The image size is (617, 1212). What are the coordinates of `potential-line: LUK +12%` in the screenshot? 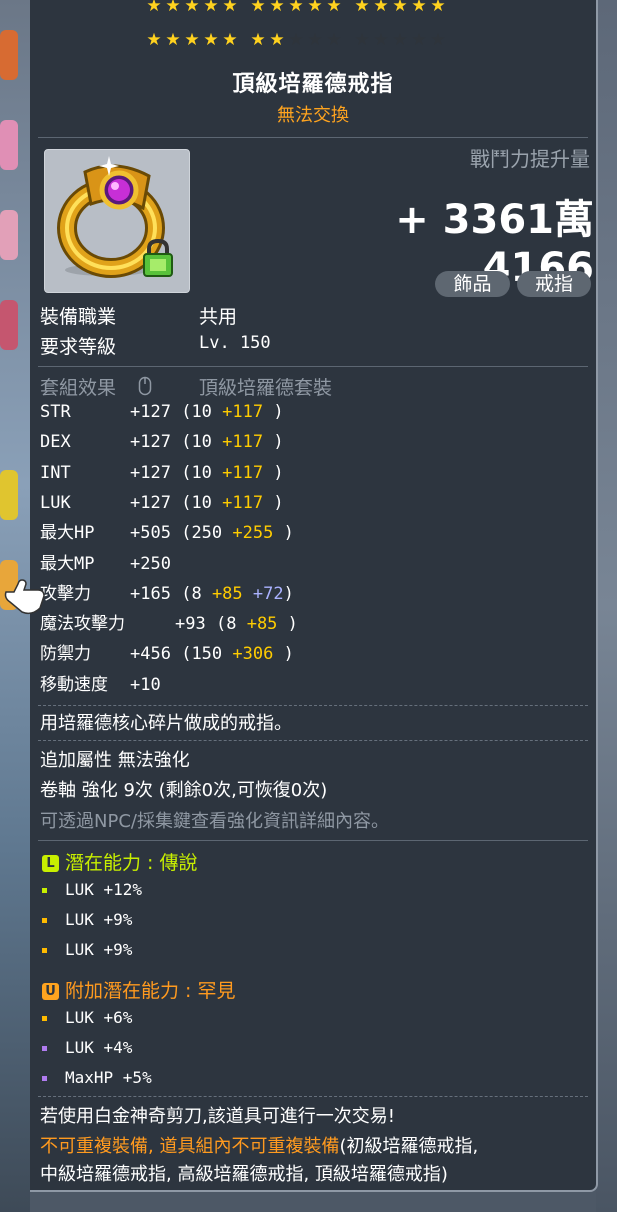 It's located at (92, 890).